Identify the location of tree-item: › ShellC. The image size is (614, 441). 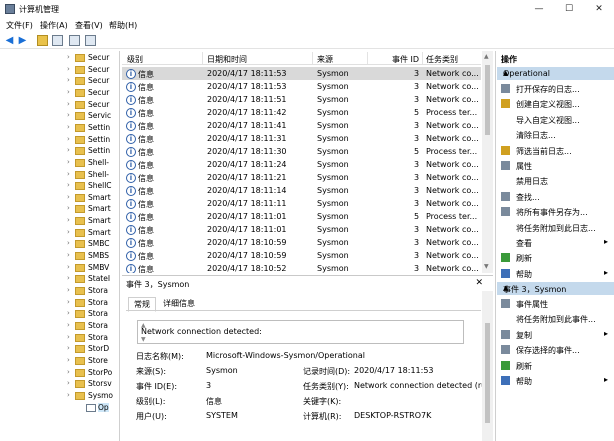
(59, 187).